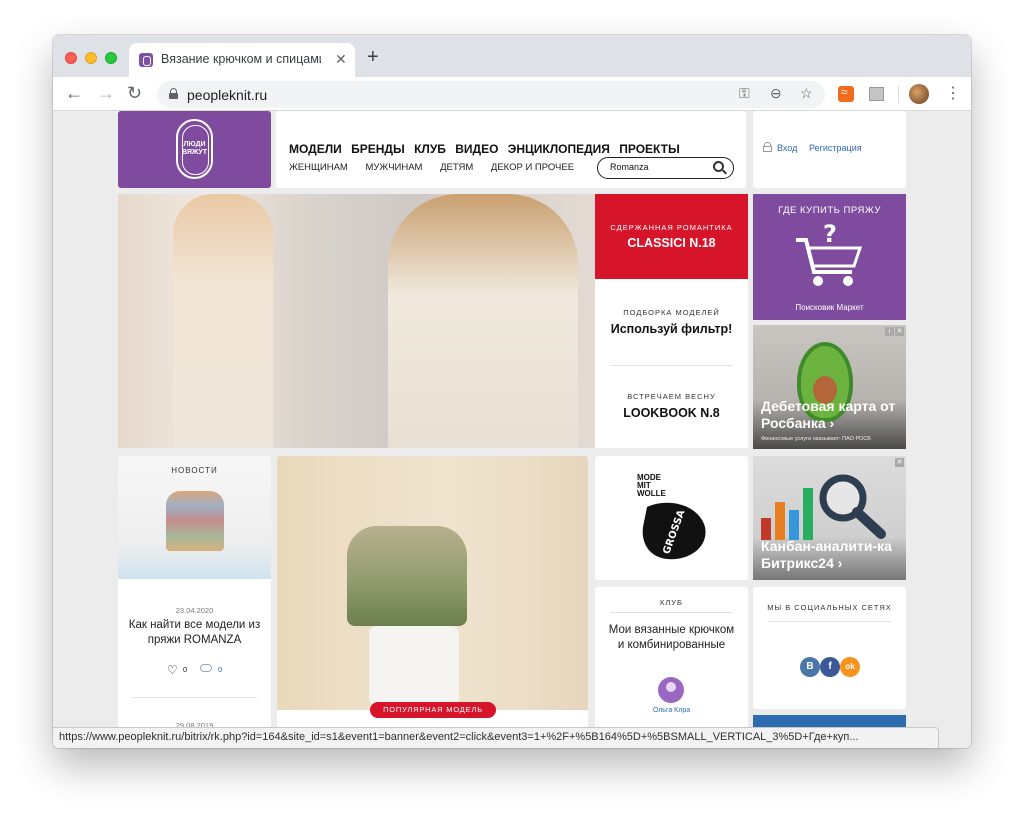 This screenshot has width=1024, height=819. I want to click on brand-lana-grossa: MODE MIT WOLLE GROSSA, so click(671, 518).